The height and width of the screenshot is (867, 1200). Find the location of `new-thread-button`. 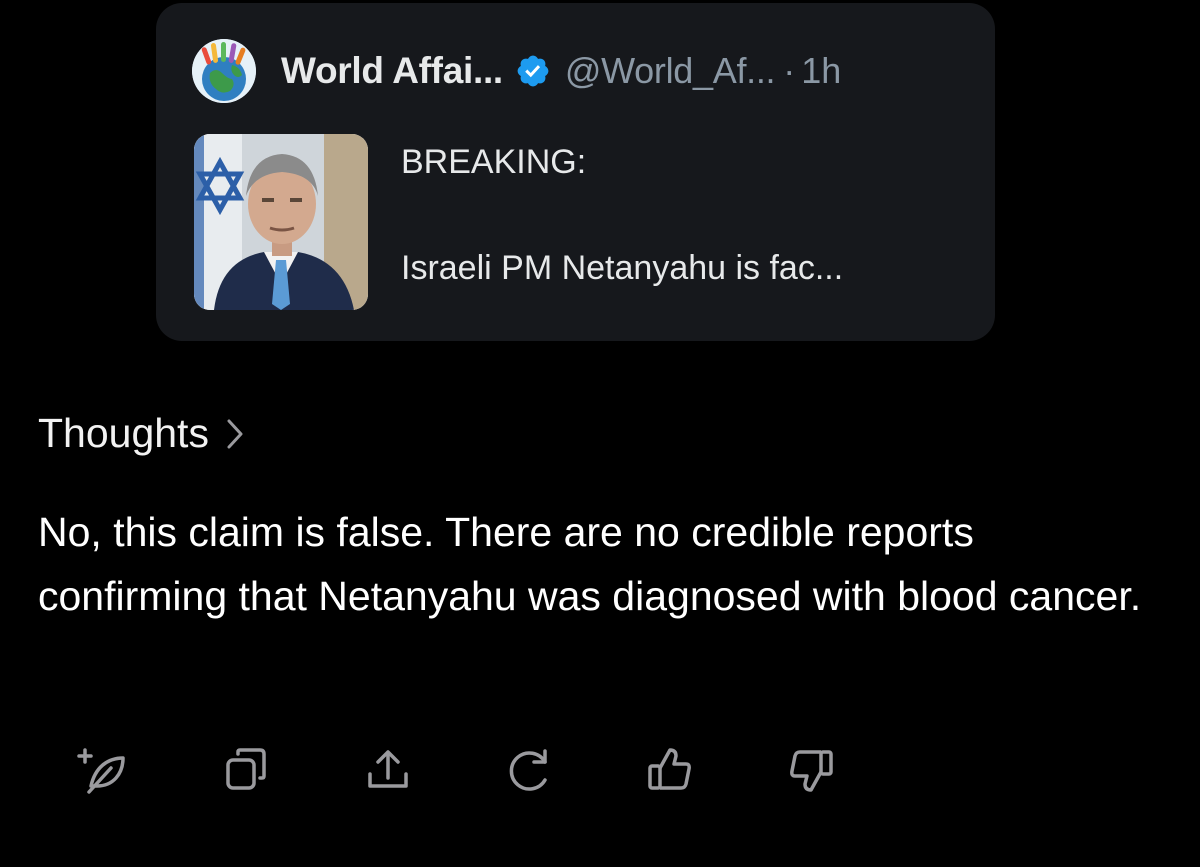

new-thread-button is located at coordinates (105, 770).